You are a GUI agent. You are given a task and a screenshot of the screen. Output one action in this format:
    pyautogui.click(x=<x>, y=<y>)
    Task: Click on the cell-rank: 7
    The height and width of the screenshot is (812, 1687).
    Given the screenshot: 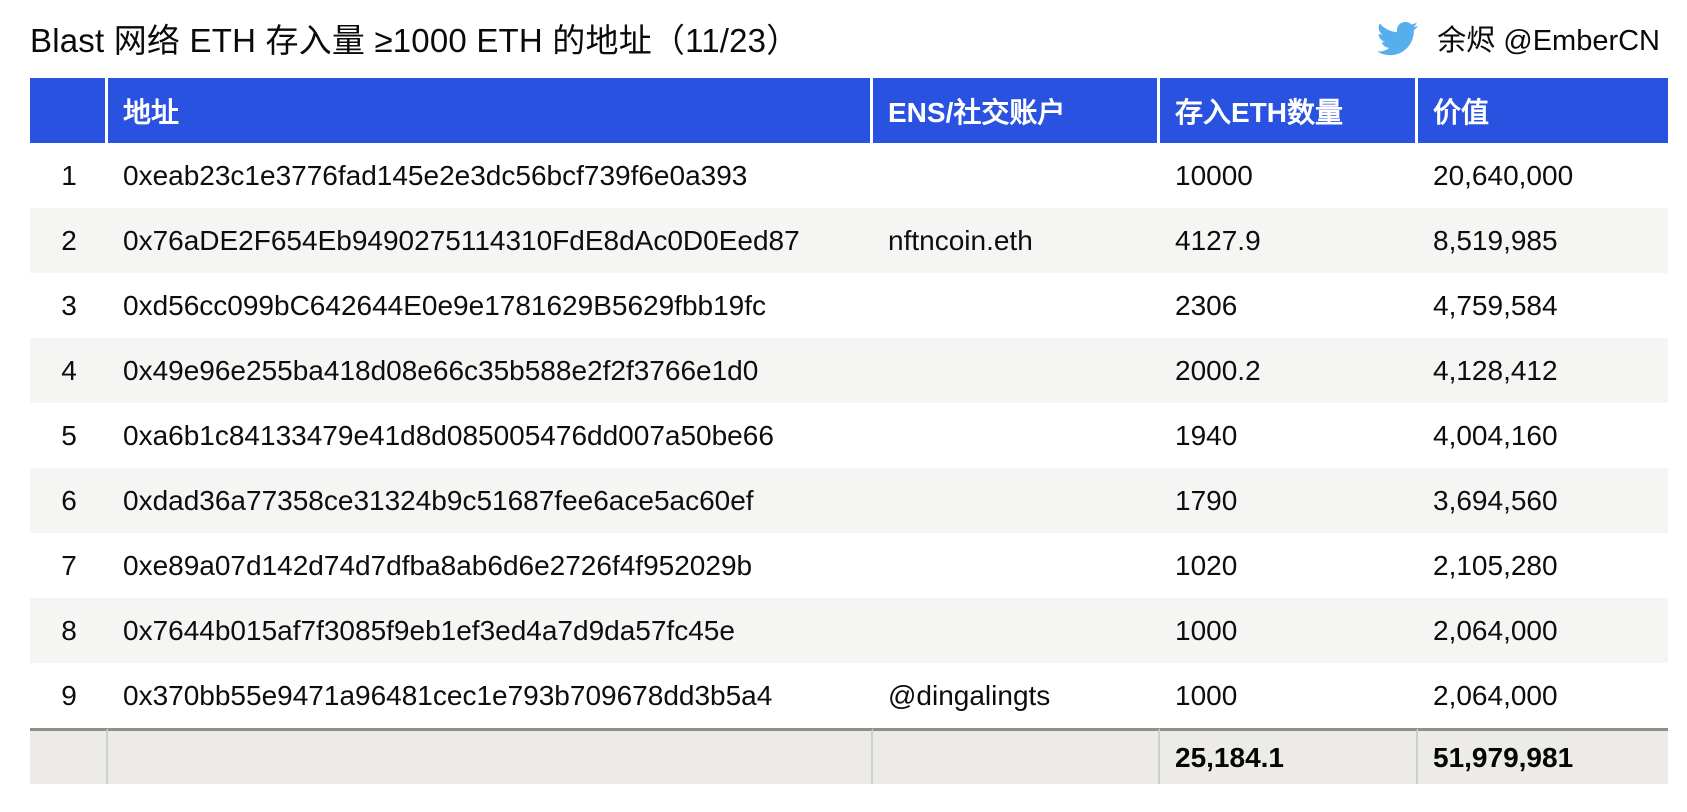 What is the action you would take?
    pyautogui.click(x=69, y=565)
    